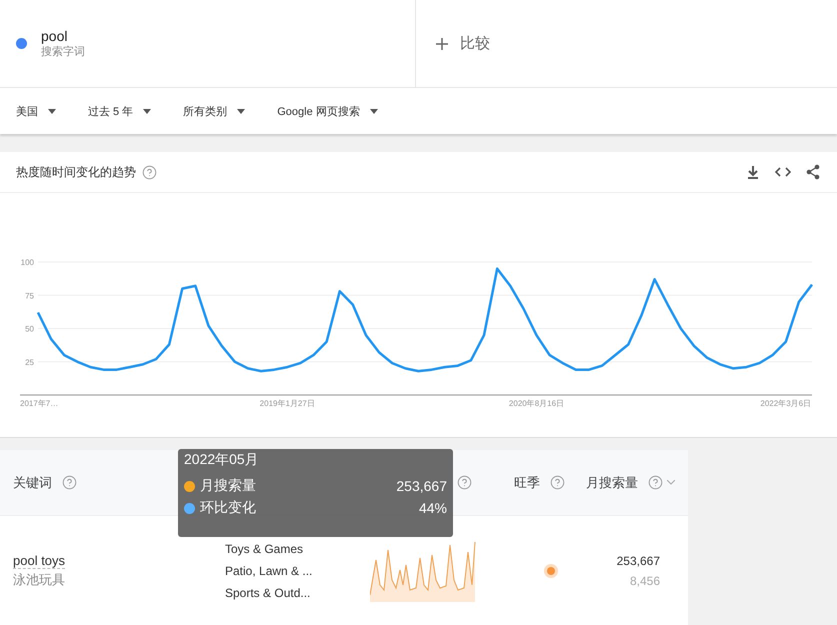 This screenshot has height=625, width=837. Describe the element at coordinates (432, 508) in the screenshot. I see `tooltip-value: 44%` at that location.